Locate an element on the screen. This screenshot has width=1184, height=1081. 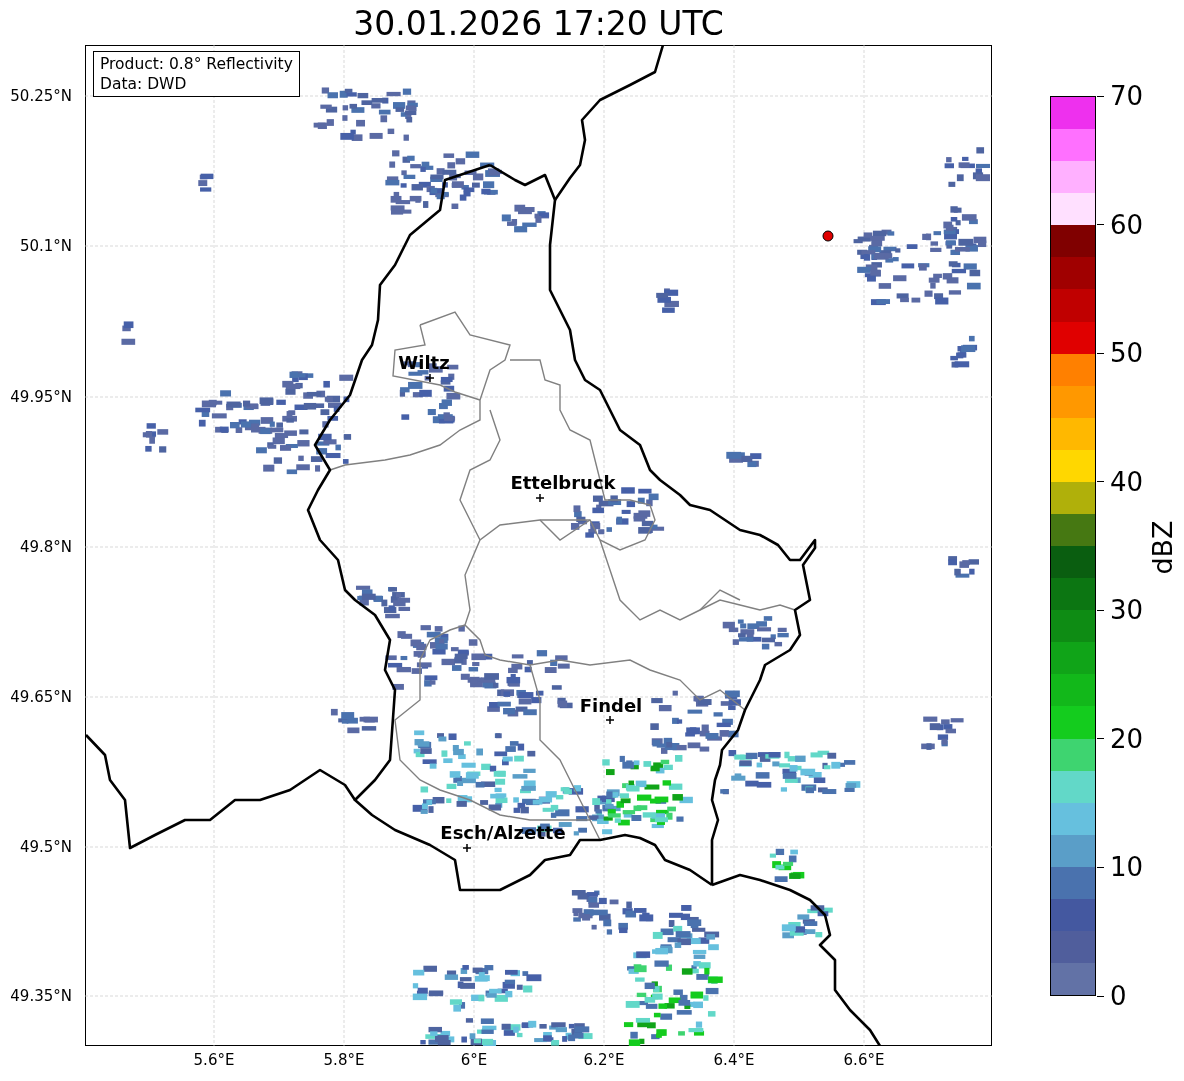
colorbar-tick-label: 0 is located at coordinates (1118, 996).